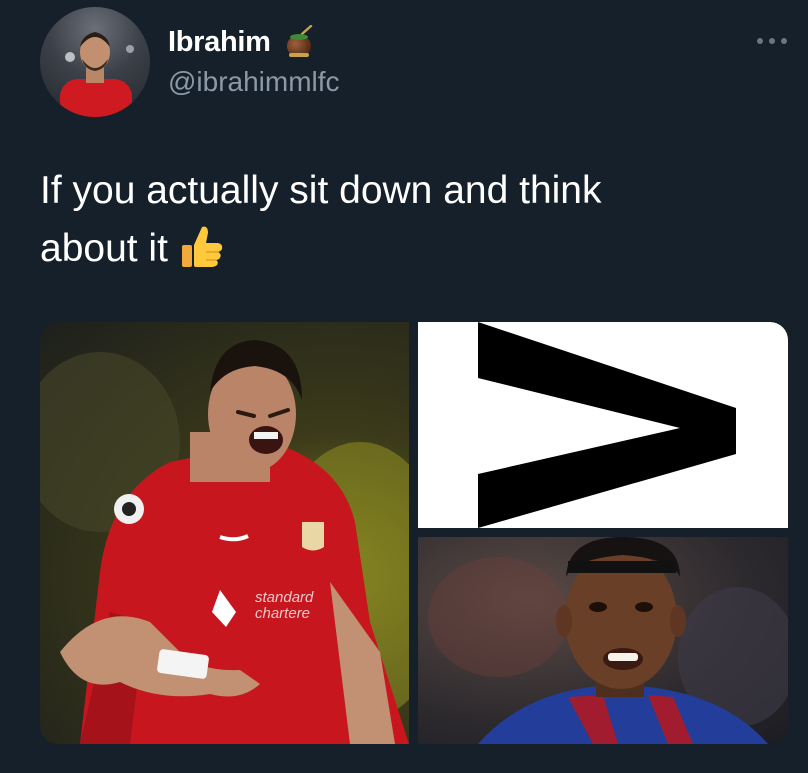  Describe the element at coordinates (202, 246) in the screenshot. I see `thumbs-up-emoji-icon` at that location.